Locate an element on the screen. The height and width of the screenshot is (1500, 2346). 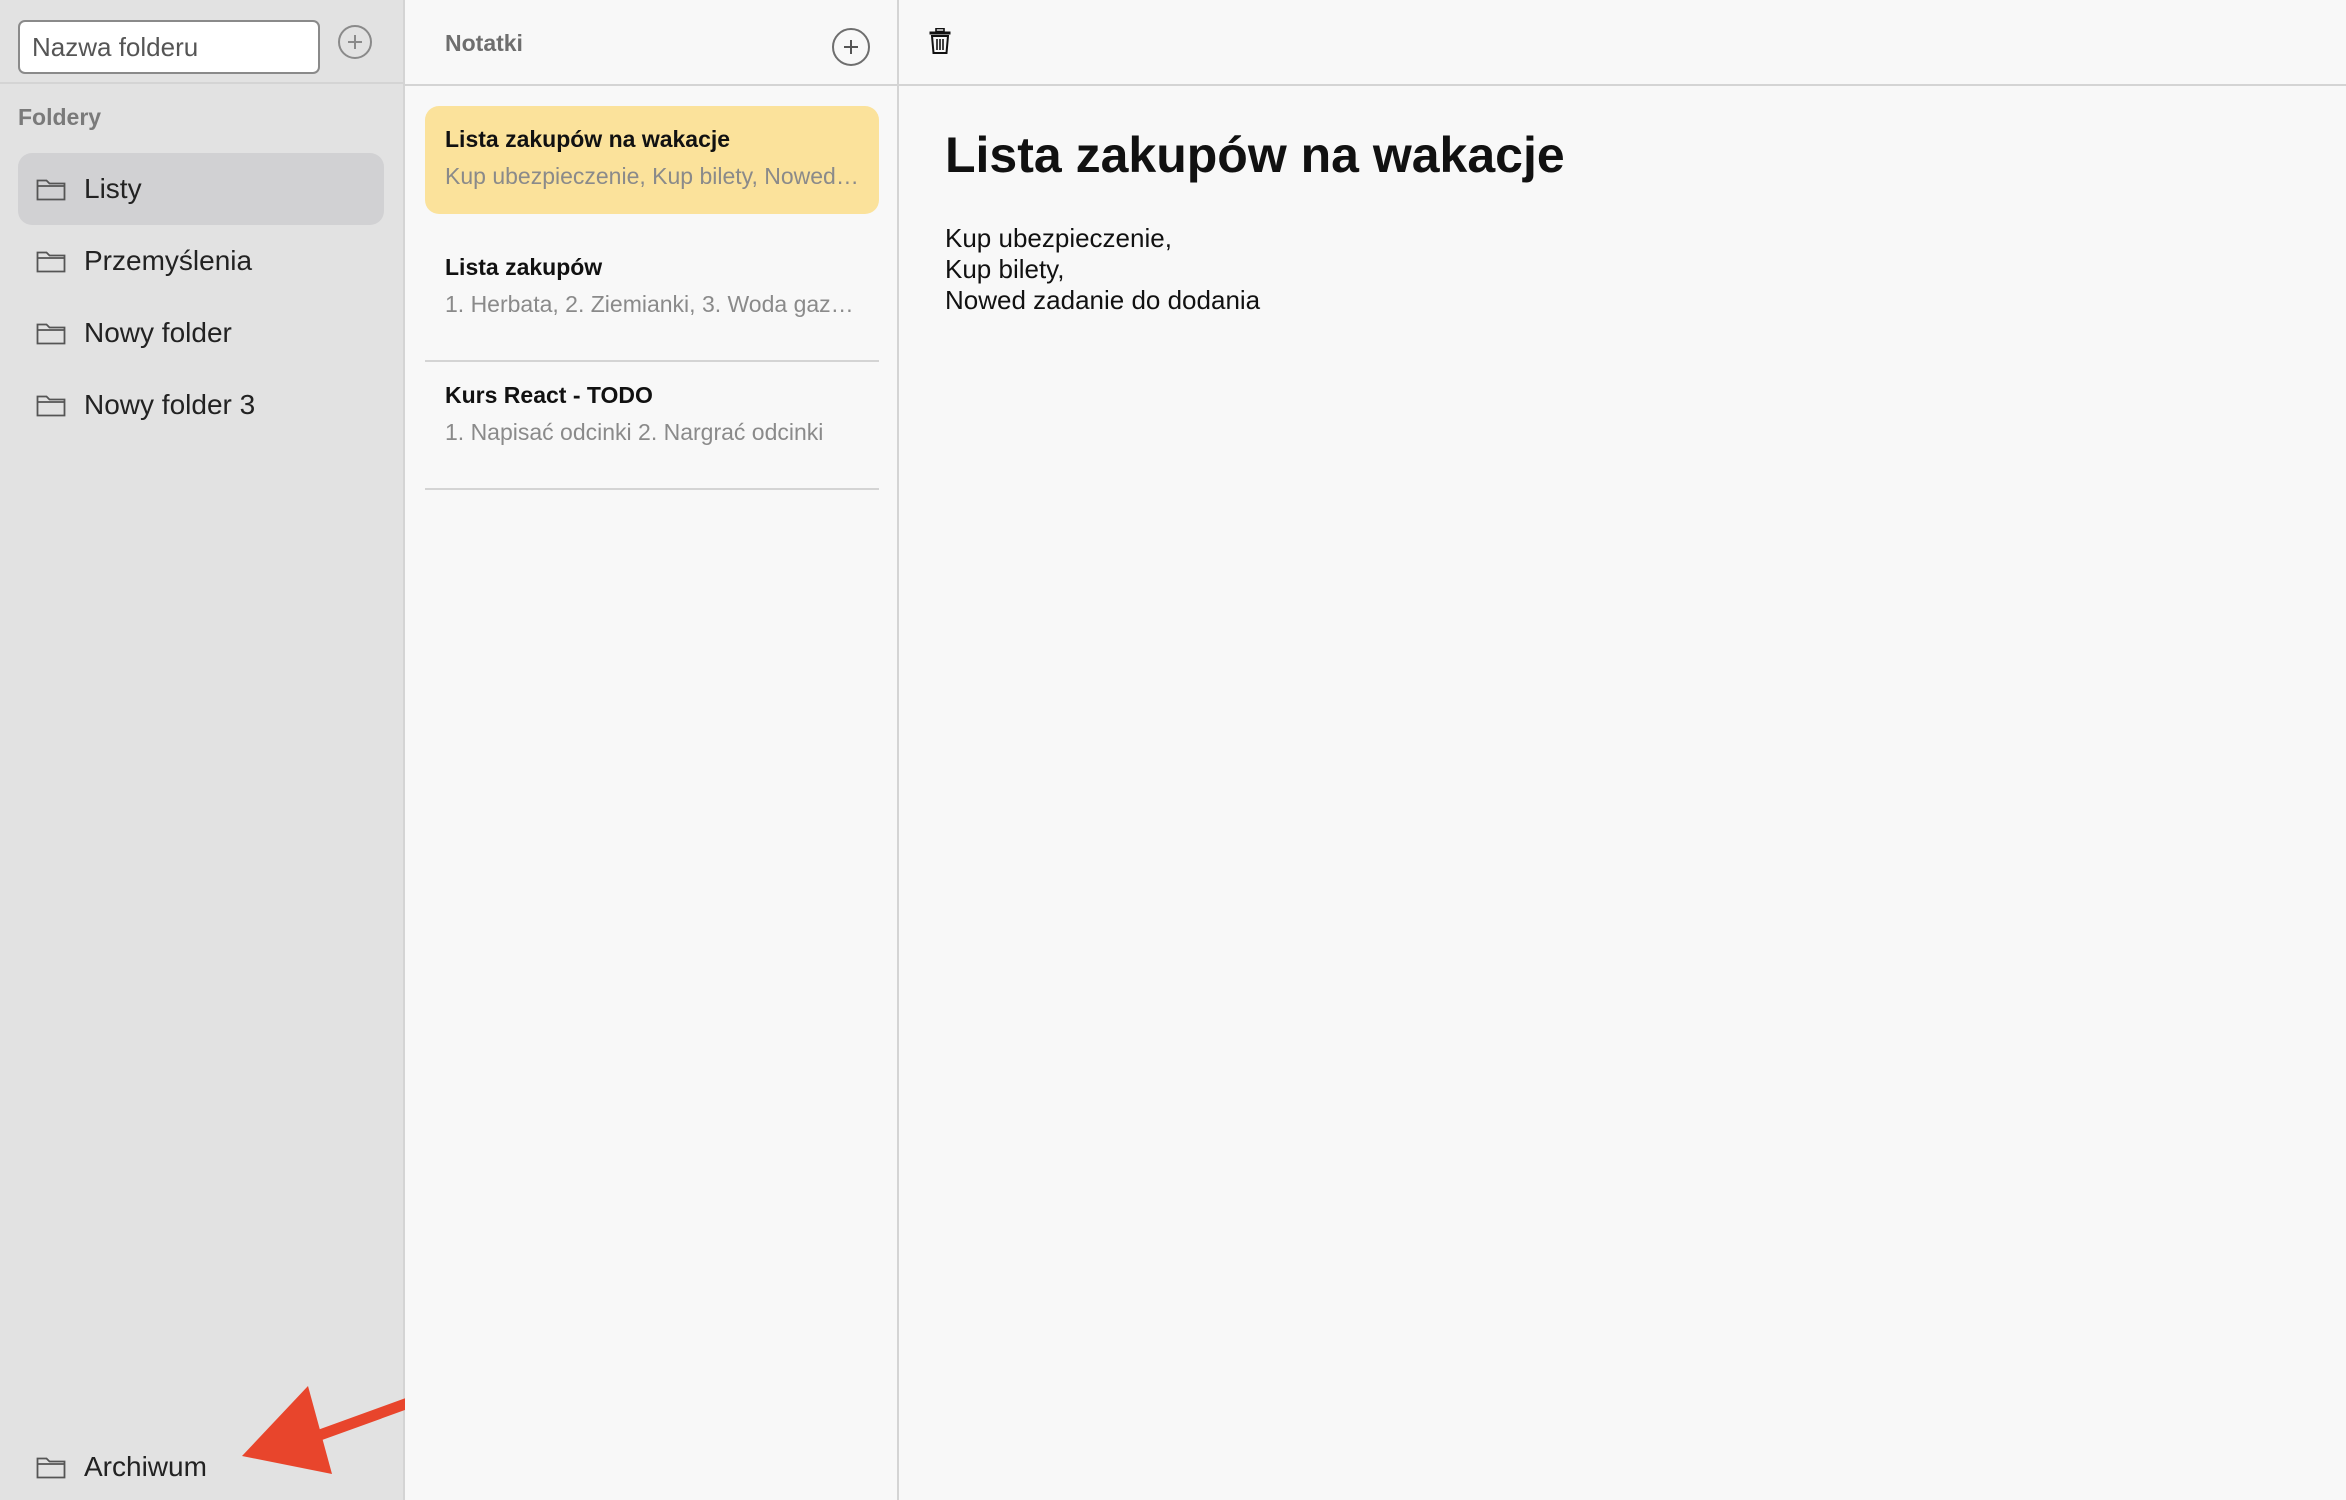
folder-item-przemyslenia: Przemyślenia is located at coordinates (201, 261).